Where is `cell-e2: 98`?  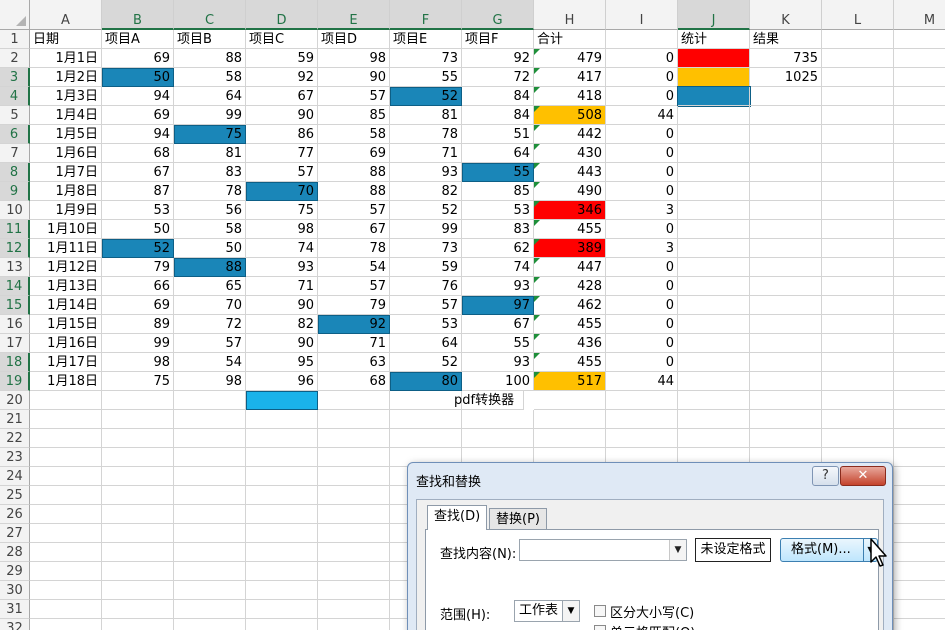 cell-e2: 98 is located at coordinates (354, 58).